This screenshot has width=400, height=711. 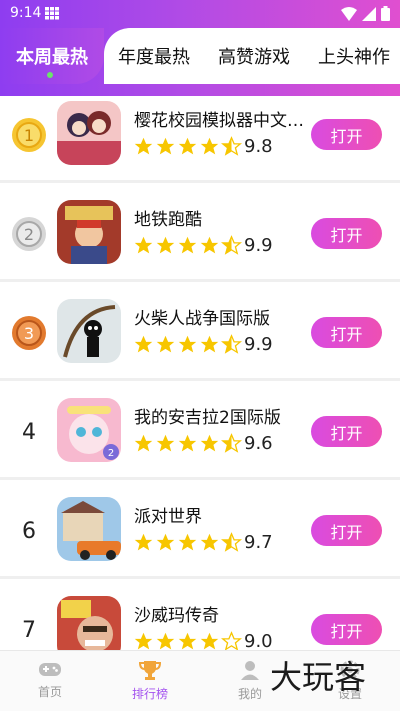 What do you see at coordinates (200, 232) in the screenshot?
I see `list-item: 2 地铁跑酷 9.9 打开` at bounding box center [200, 232].